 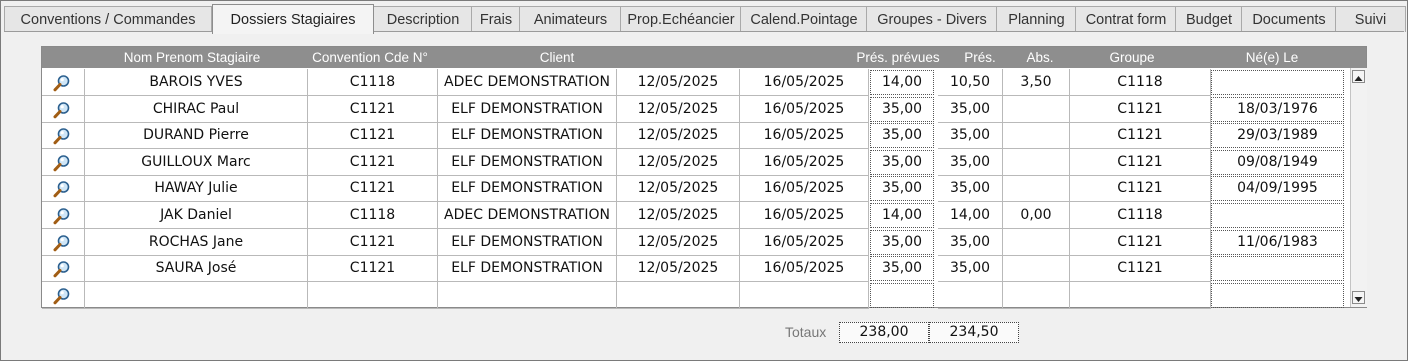 What do you see at coordinates (1358, 187) in the screenshot?
I see `vertical-scrollbar` at bounding box center [1358, 187].